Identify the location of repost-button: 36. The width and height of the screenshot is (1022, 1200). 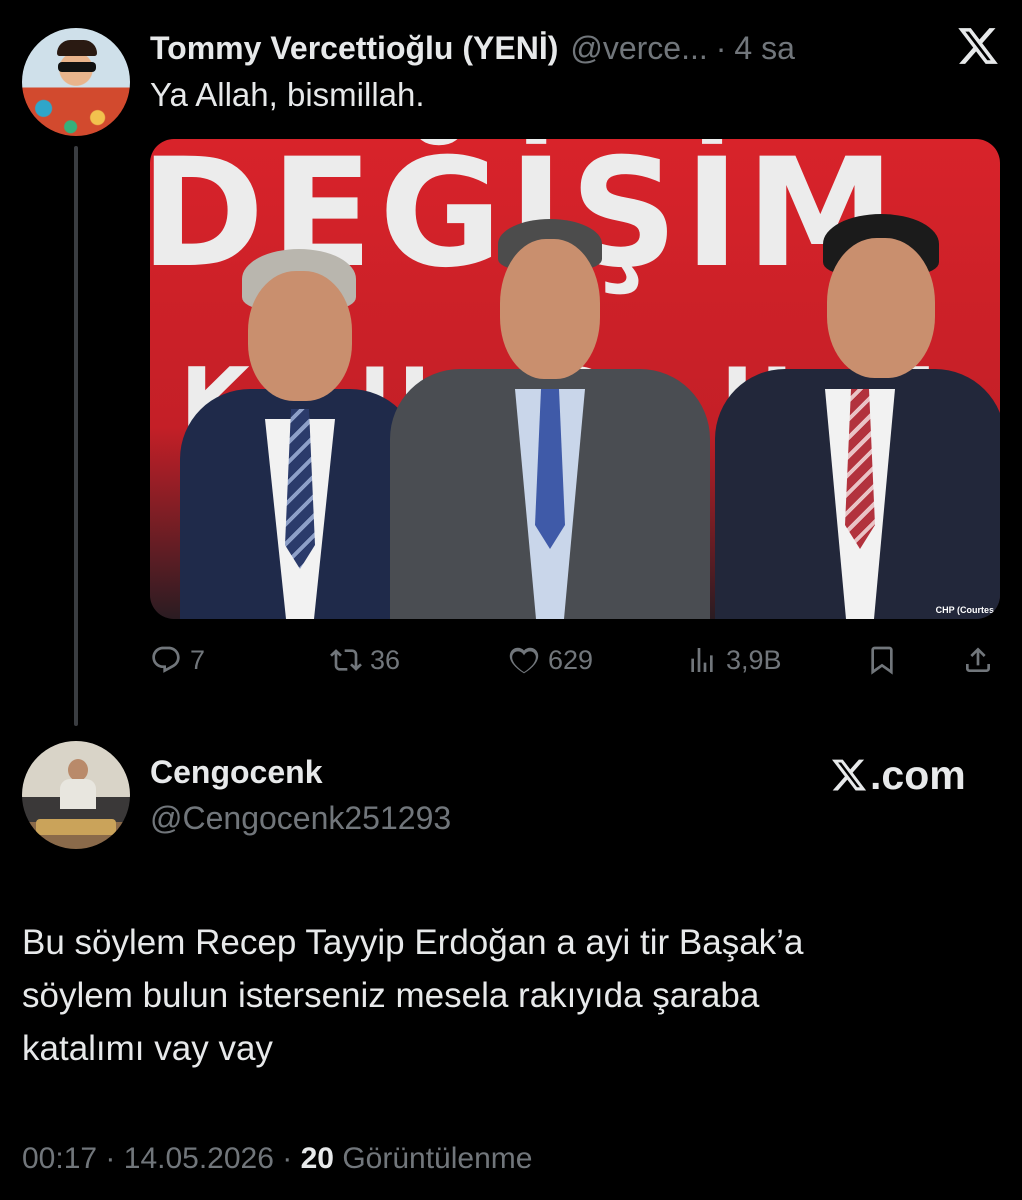
(365, 660).